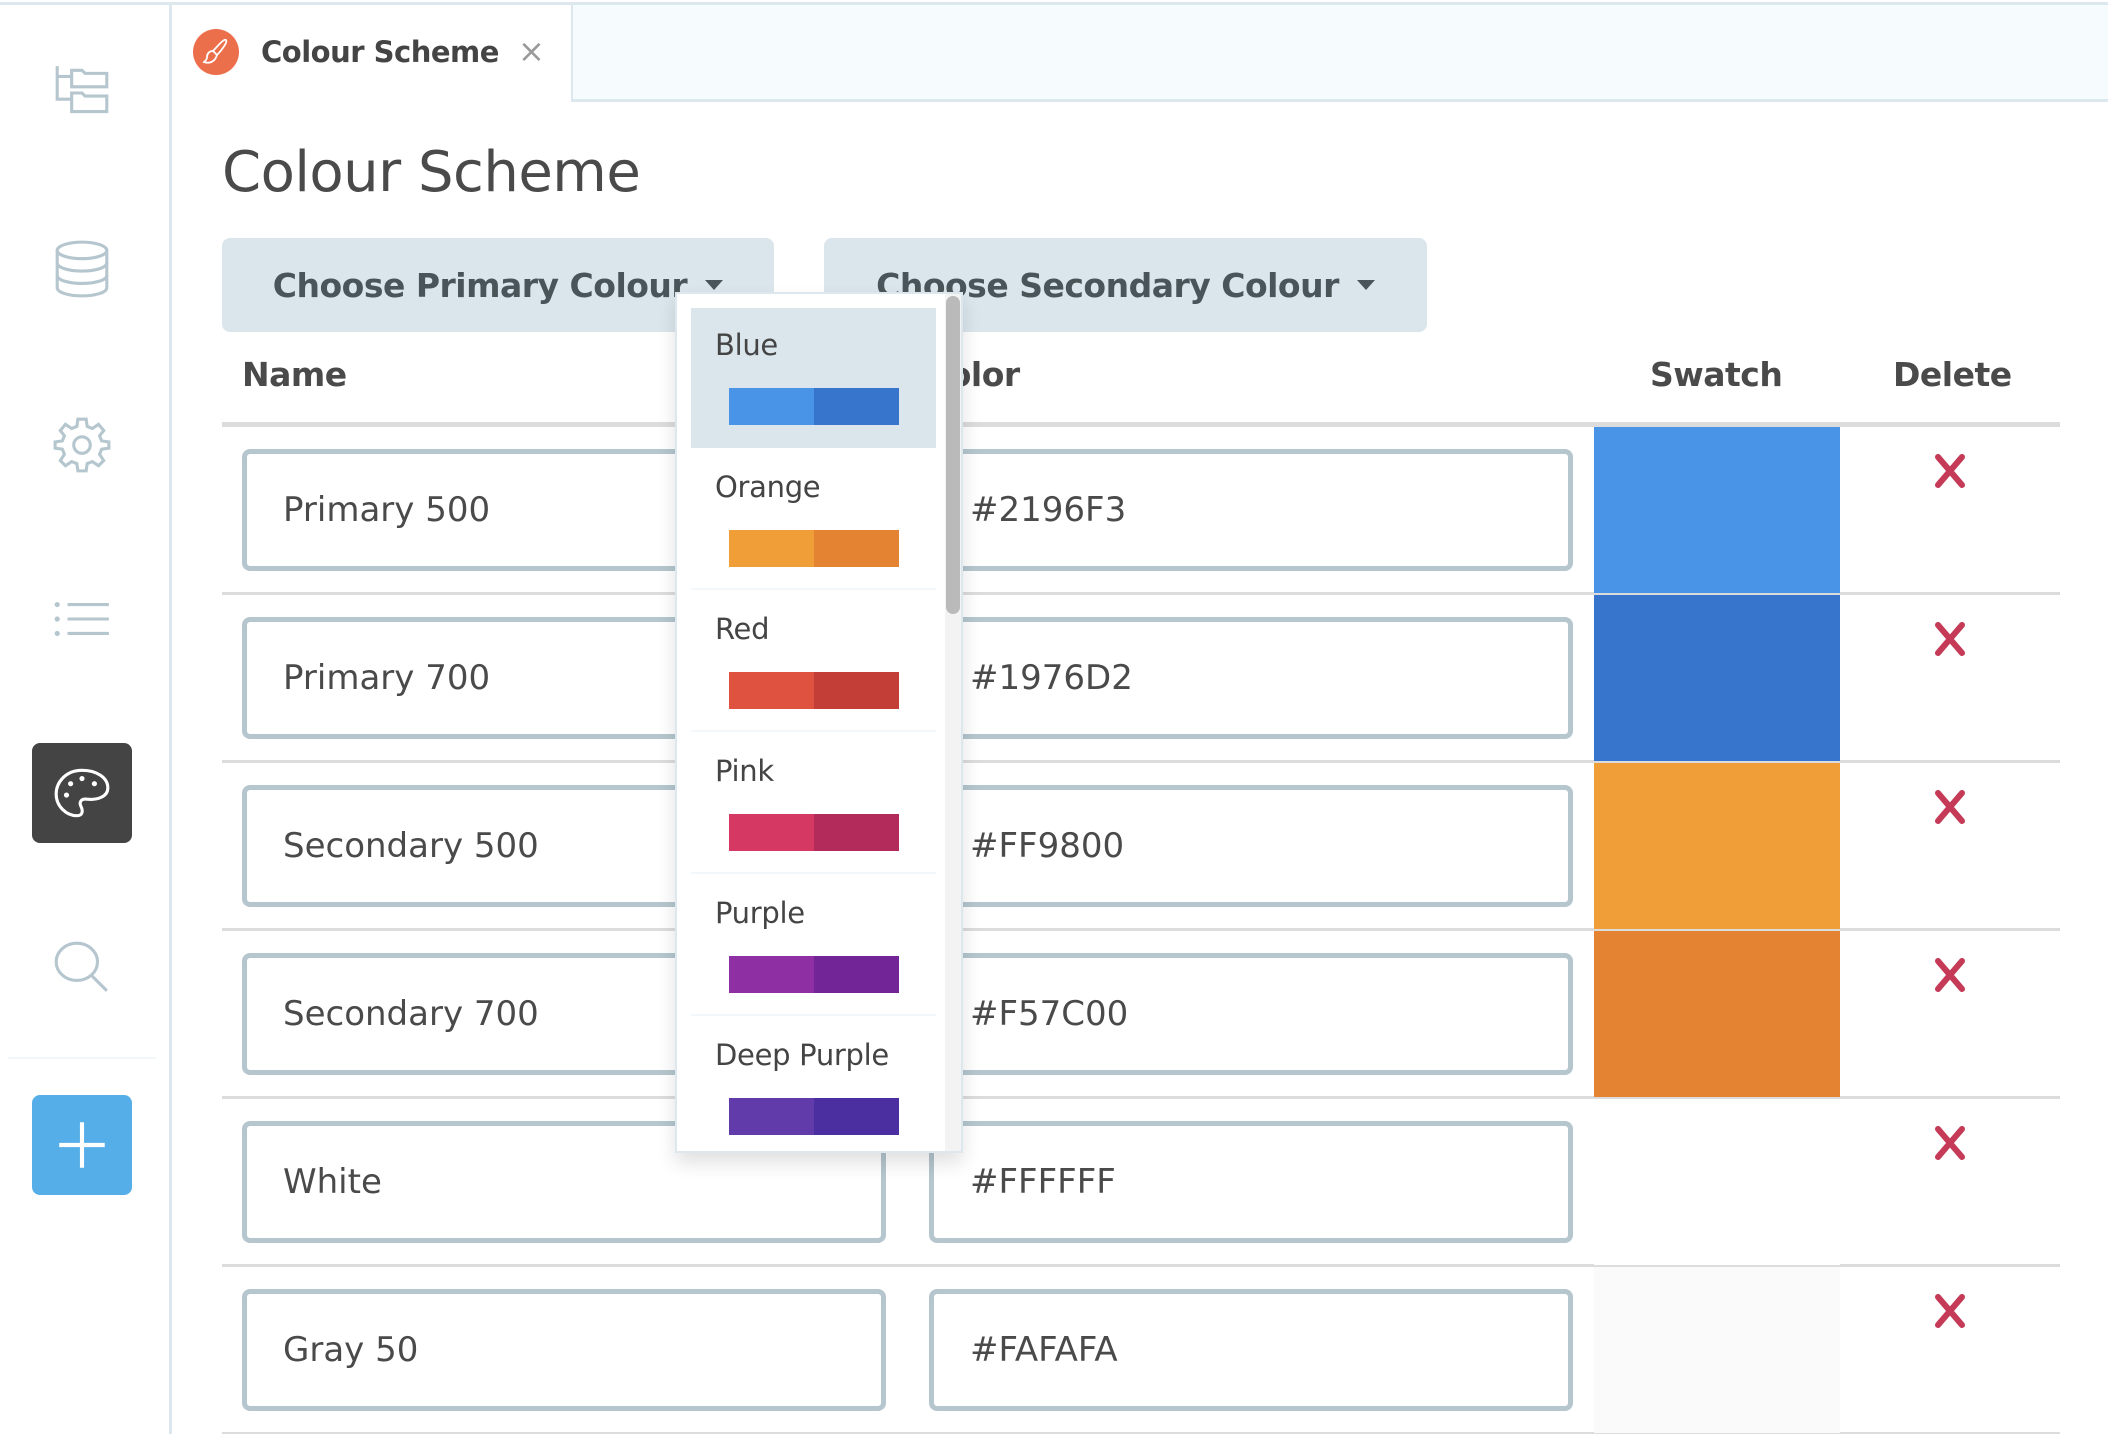 The width and height of the screenshot is (2108, 1434). What do you see at coordinates (813, 520) in the screenshot?
I see `dropdown-option: Orange` at bounding box center [813, 520].